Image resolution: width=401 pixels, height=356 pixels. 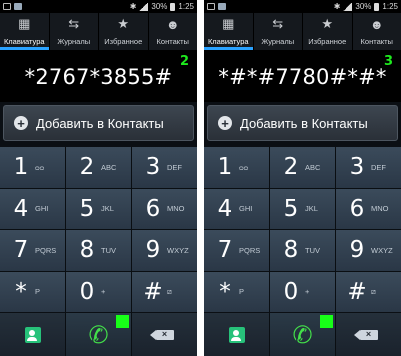 I want to click on divider, so click(x=200, y=178).